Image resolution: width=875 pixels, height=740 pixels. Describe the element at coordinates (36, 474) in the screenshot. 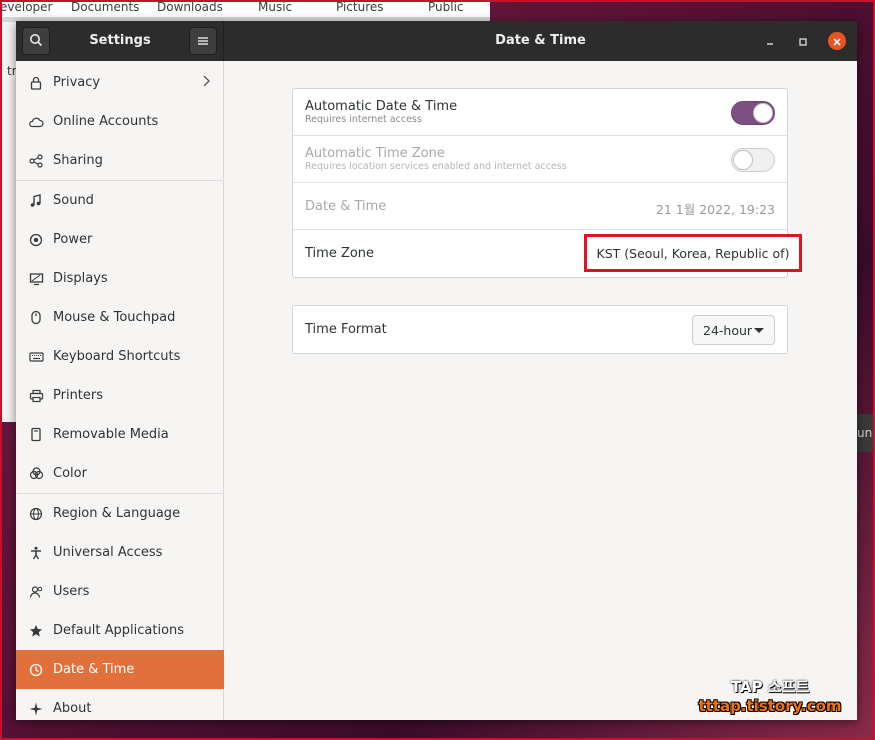

I see `color-icon` at that location.